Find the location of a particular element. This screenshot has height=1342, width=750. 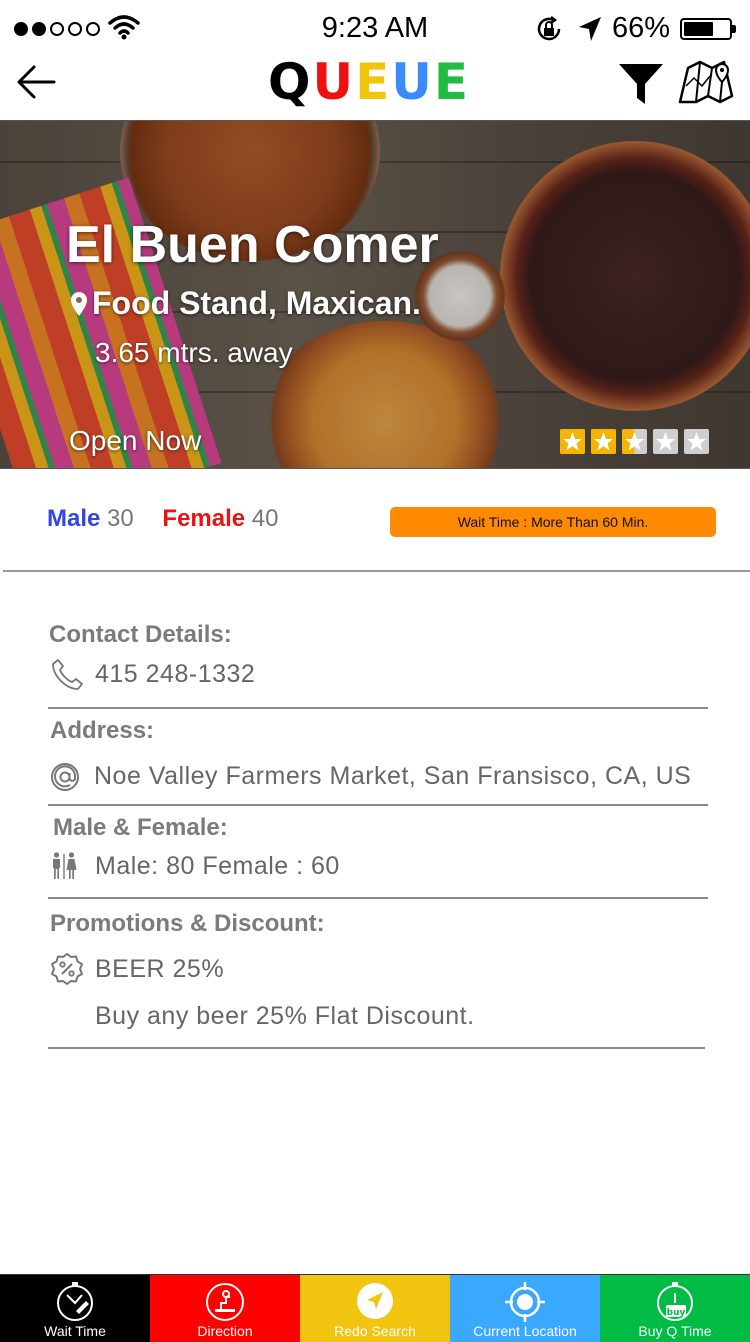

svg-text: buy is located at coordinates (676, 1313).